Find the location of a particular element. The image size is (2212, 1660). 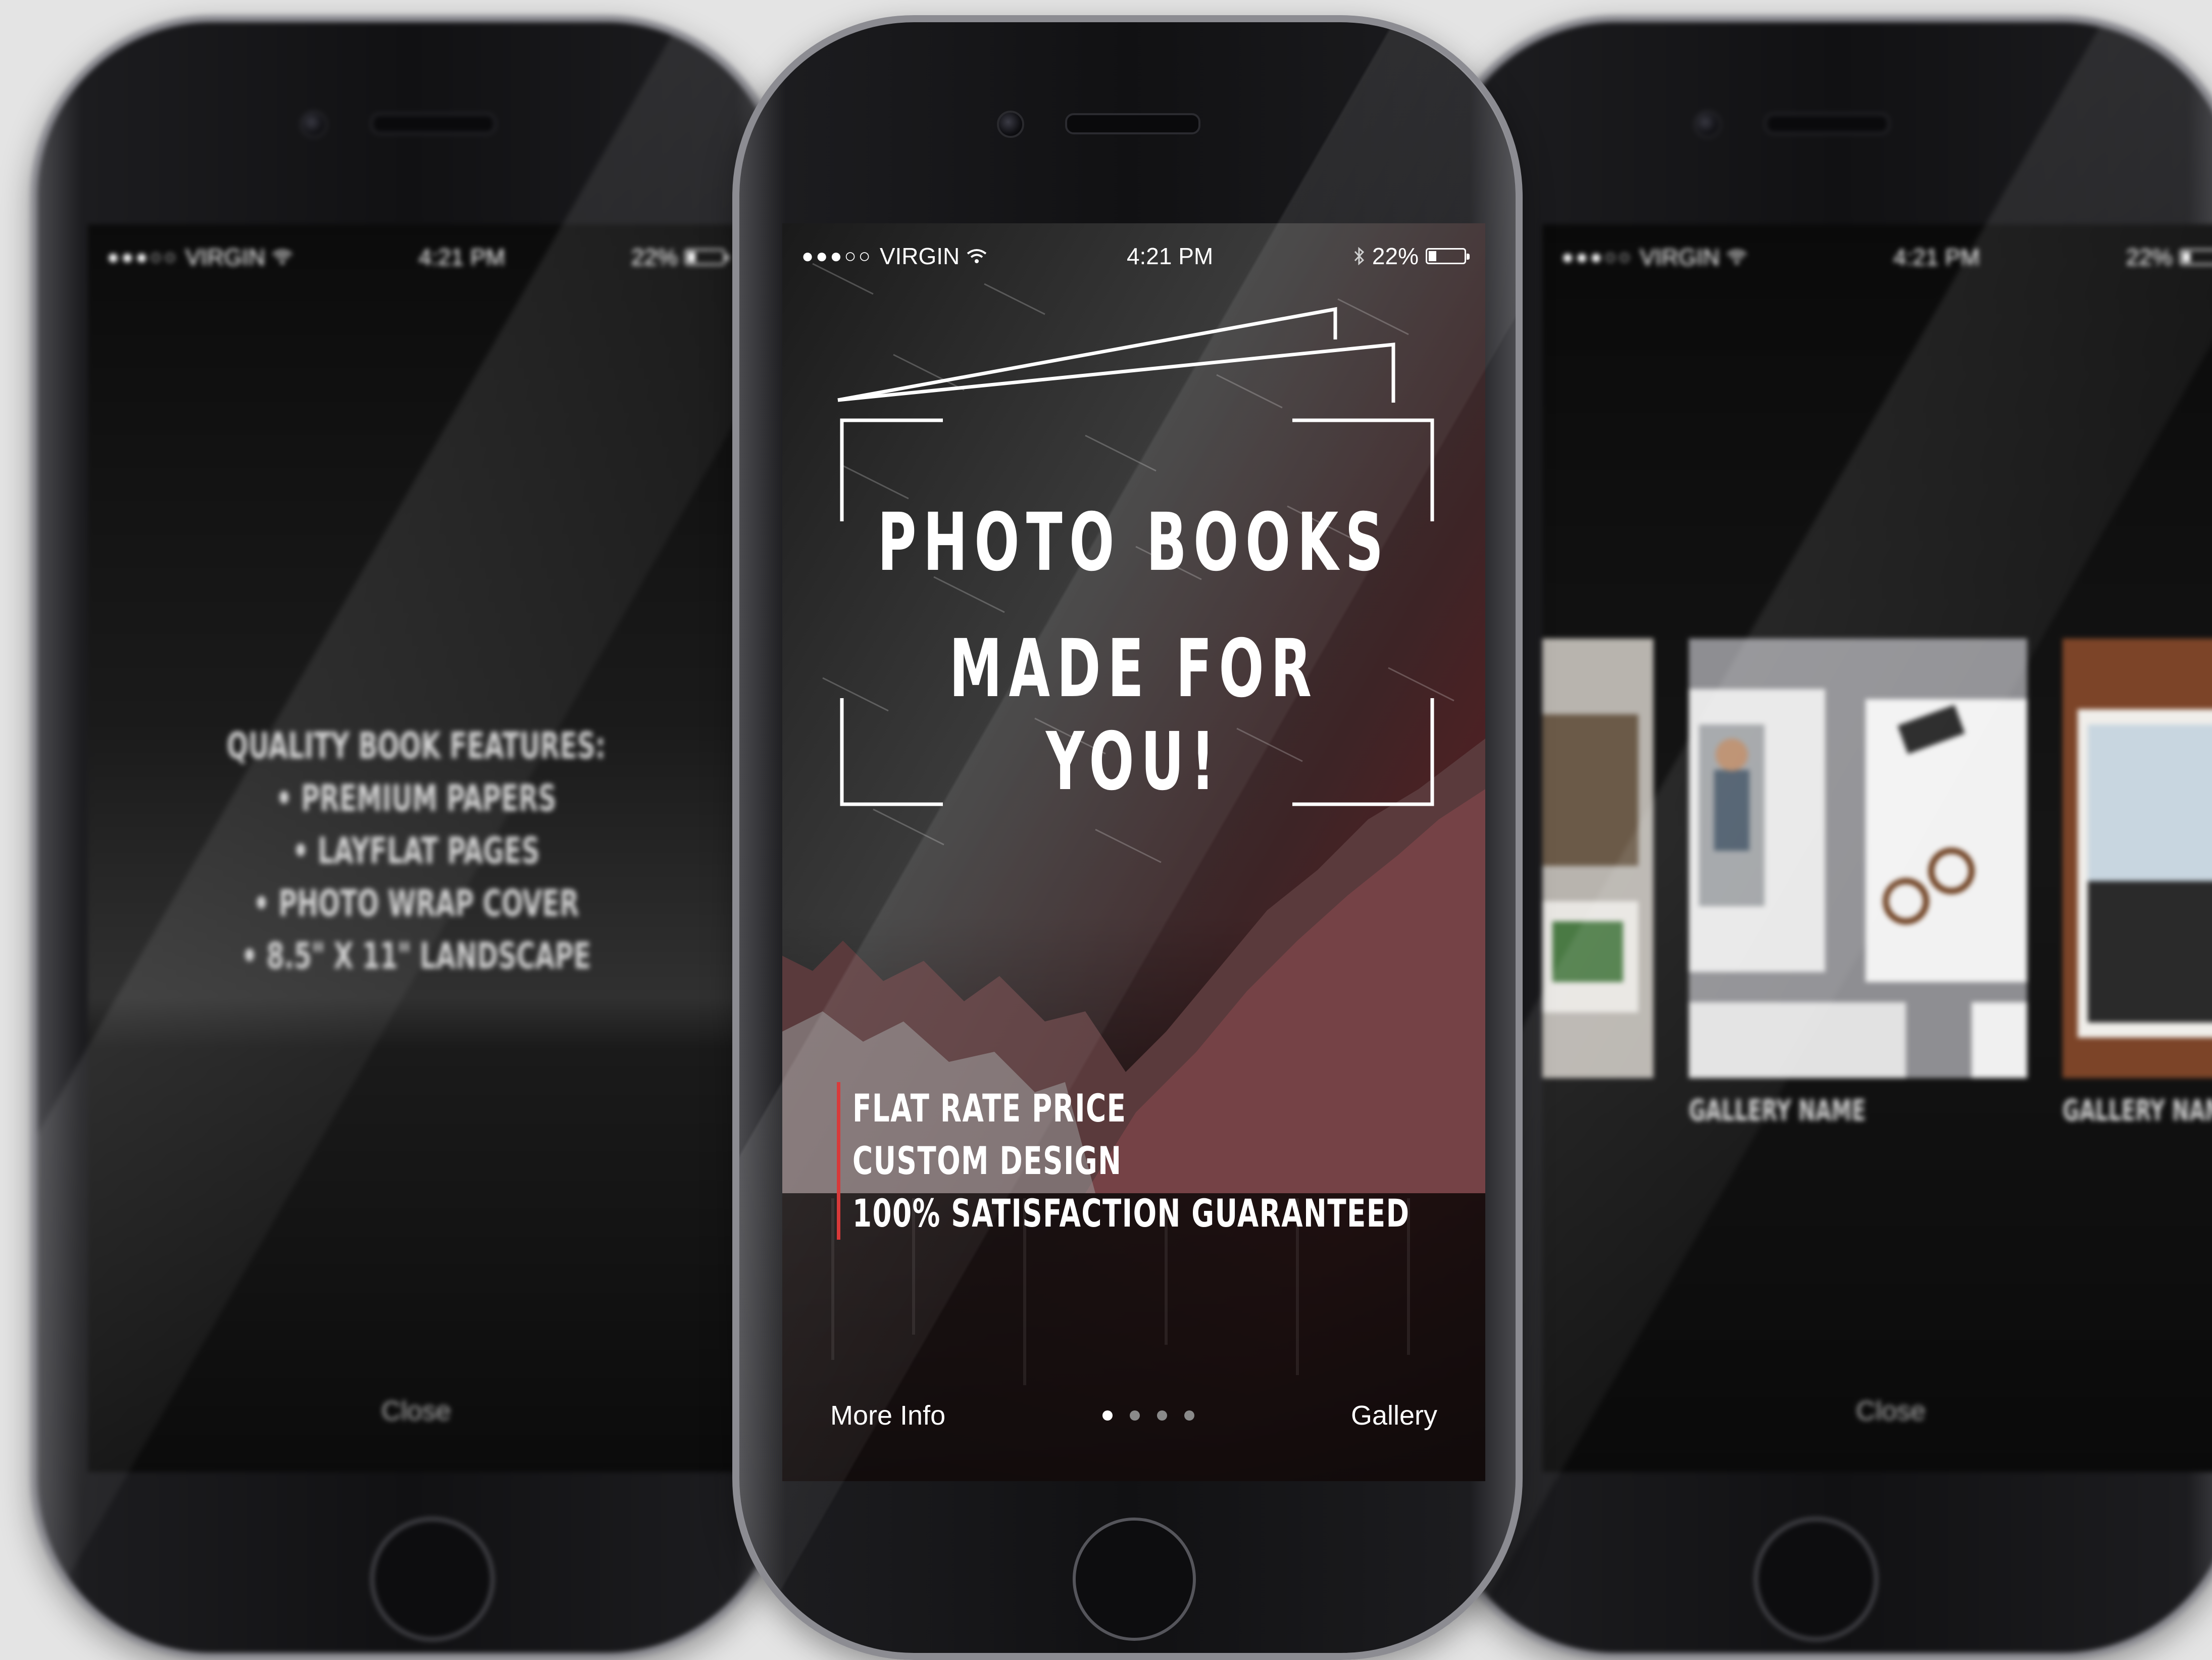

right-close-button: Close is located at coordinates (1877, 1411).